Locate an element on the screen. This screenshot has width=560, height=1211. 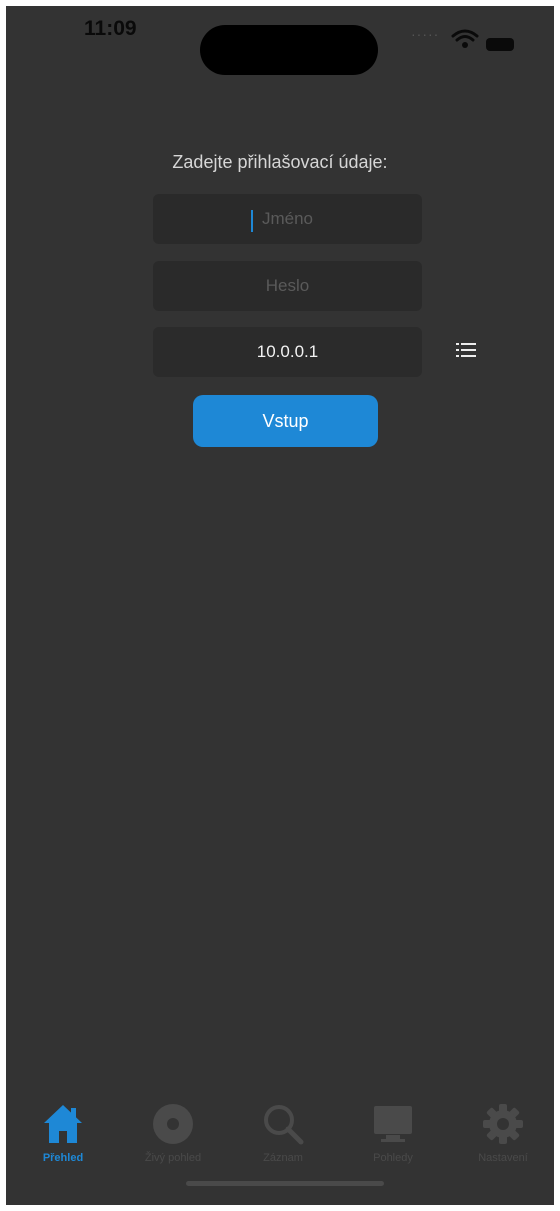
tab-label: Přehled is located at coordinates (63, 1158).